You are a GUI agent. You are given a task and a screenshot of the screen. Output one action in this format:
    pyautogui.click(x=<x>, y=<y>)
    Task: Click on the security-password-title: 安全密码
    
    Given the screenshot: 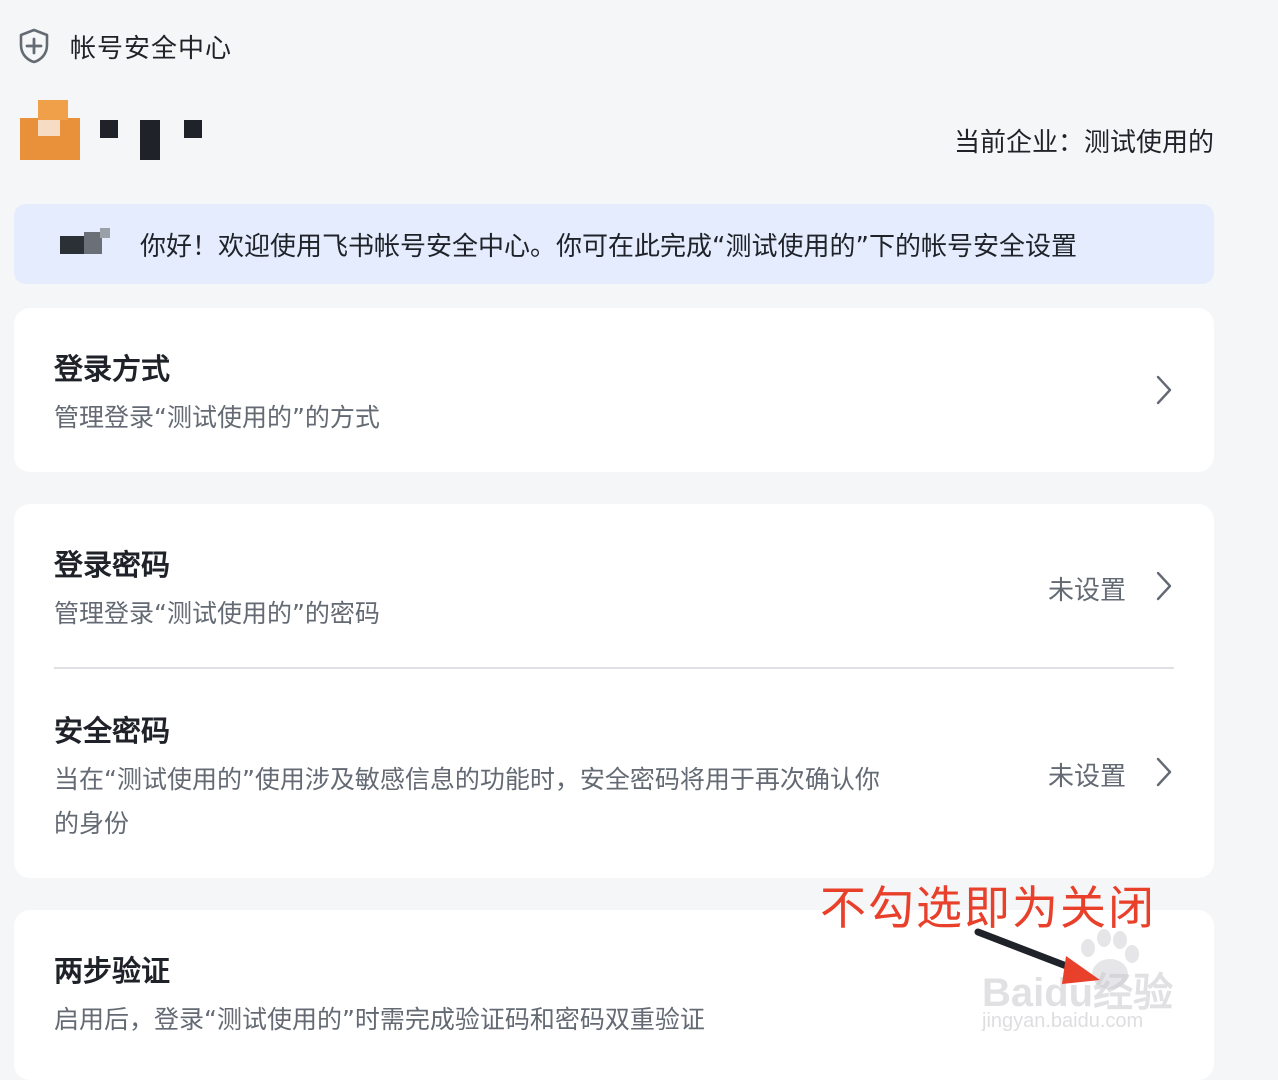 What is the action you would take?
    pyautogui.click(x=112, y=731)
    